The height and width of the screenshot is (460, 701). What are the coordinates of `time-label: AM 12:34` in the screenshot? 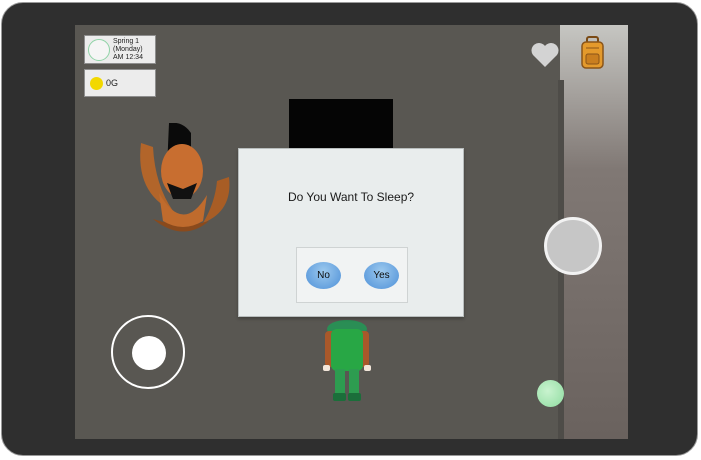 It's located at (128, 57).